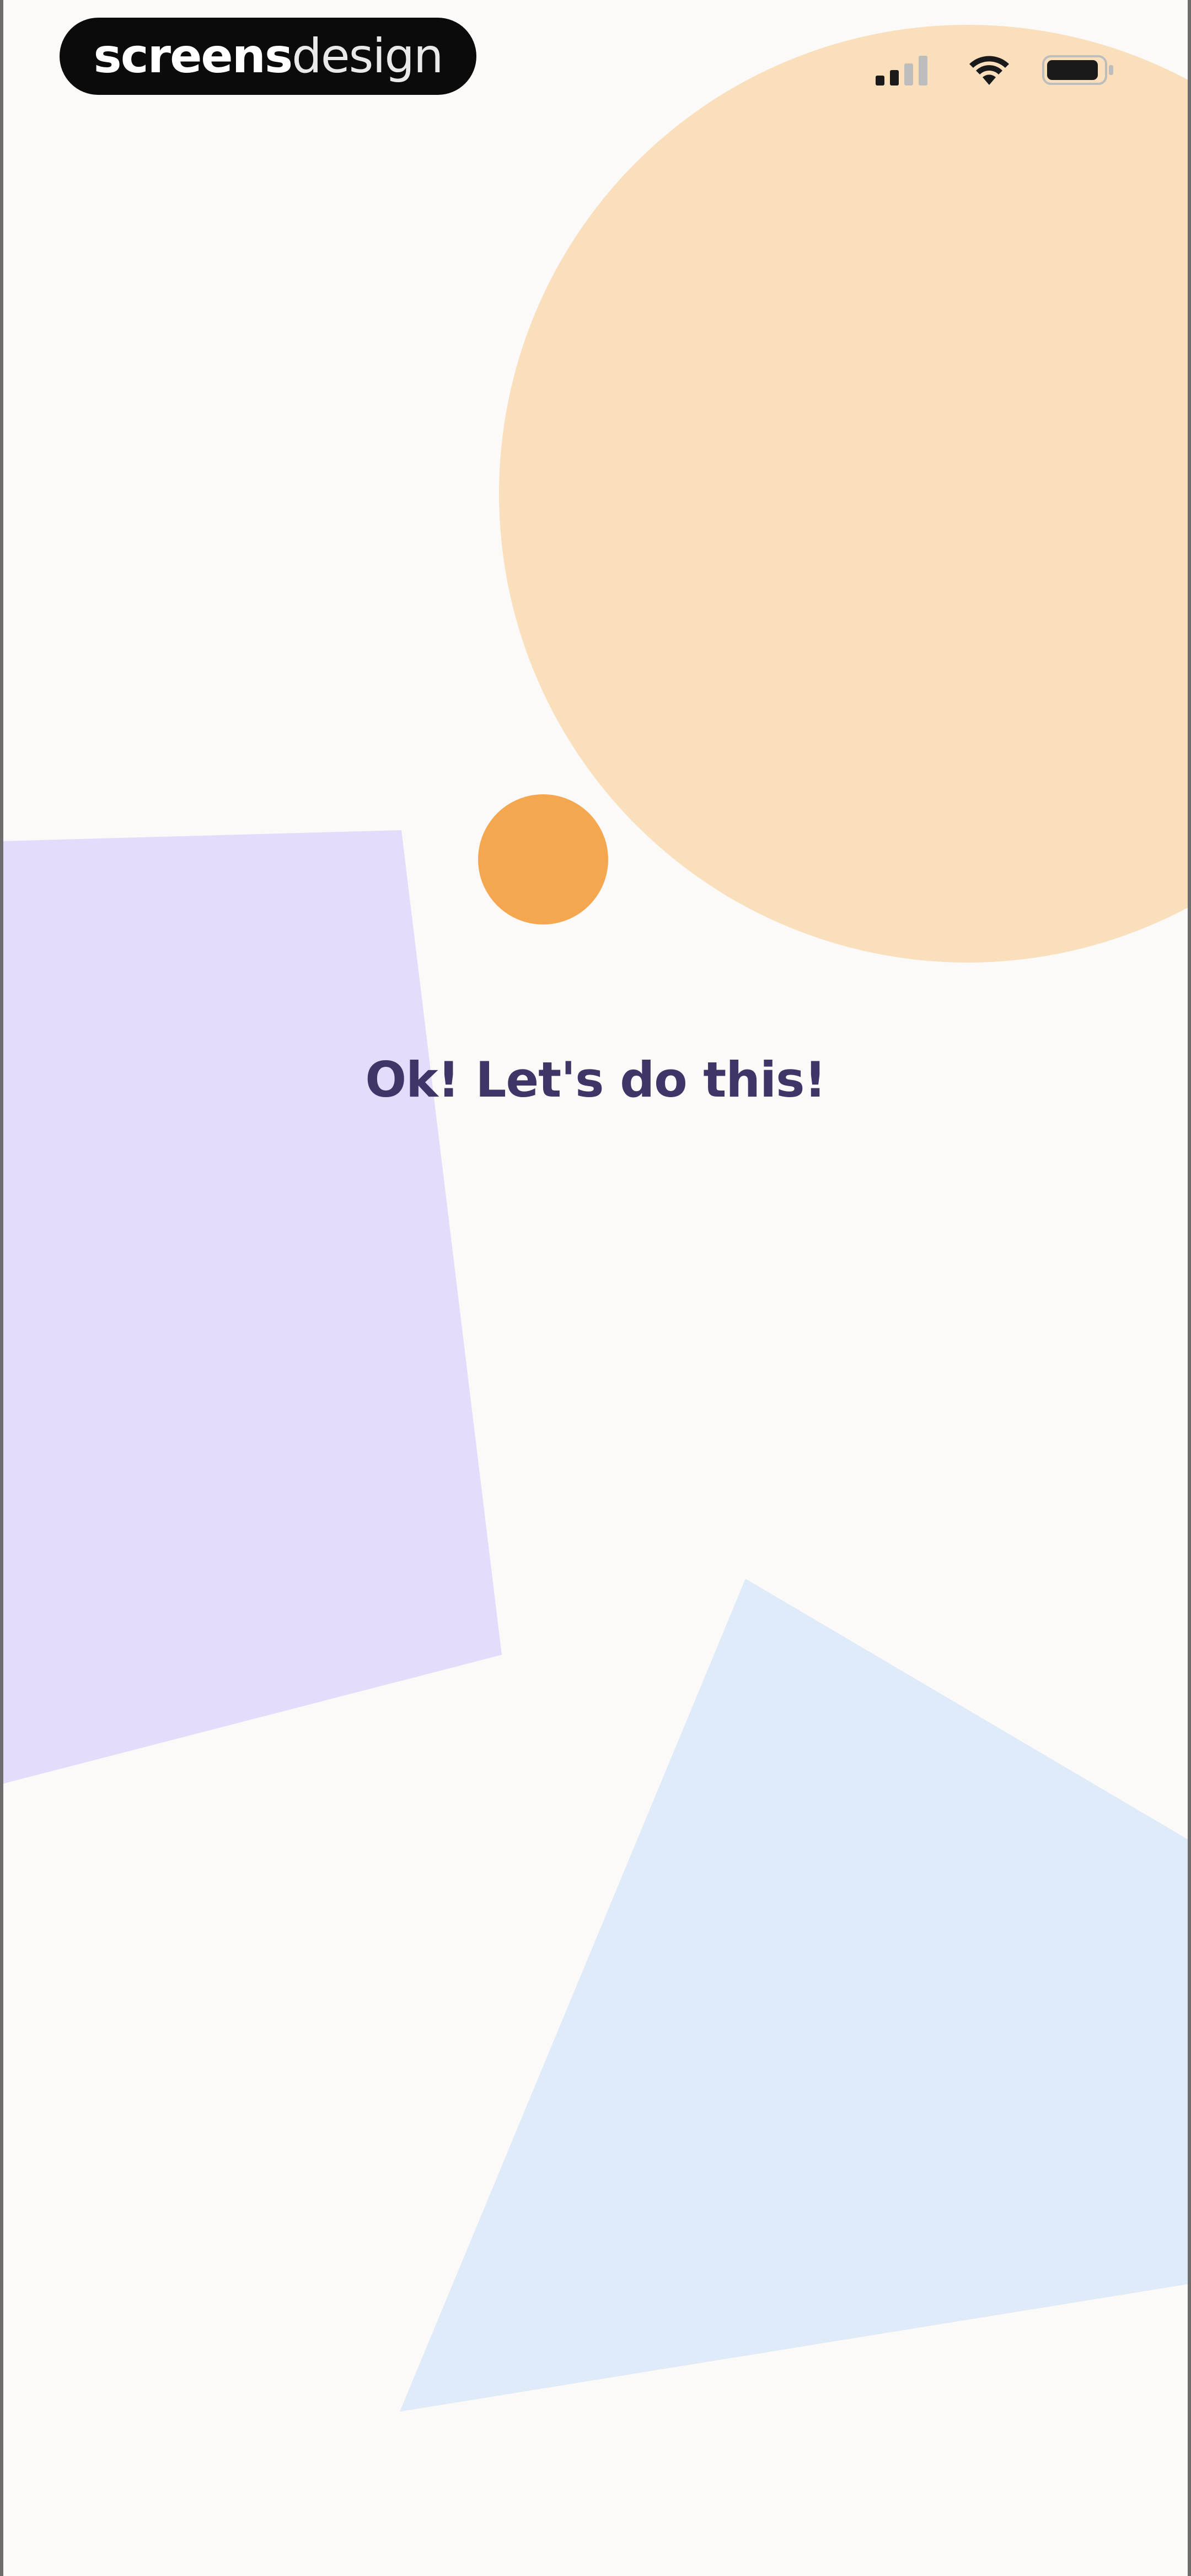 This screenshot has width=1191, height=2576. Describe the element at coordinates (989, 70) in the screenshot. I see `wifi-icon` at that location.